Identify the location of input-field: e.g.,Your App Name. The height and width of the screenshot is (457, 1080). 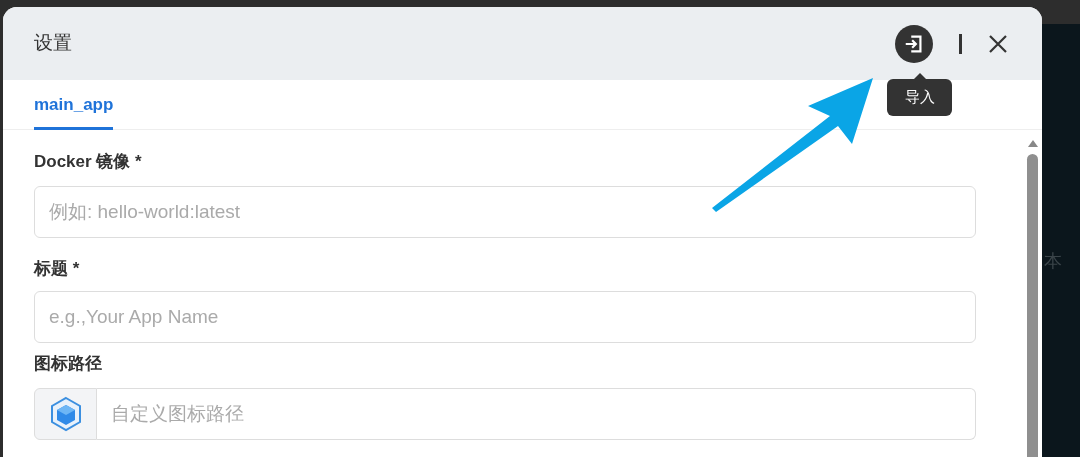
(505, 317).